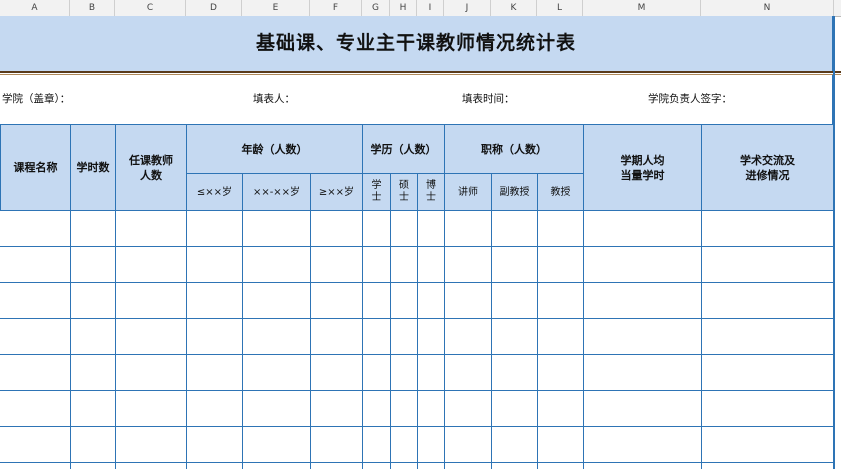 Image resolution: width=841 pixels, height=469 pixels. Describe the element at coordinates (403, 8) in the screenshot. I see `col-header-h: H` at that location.